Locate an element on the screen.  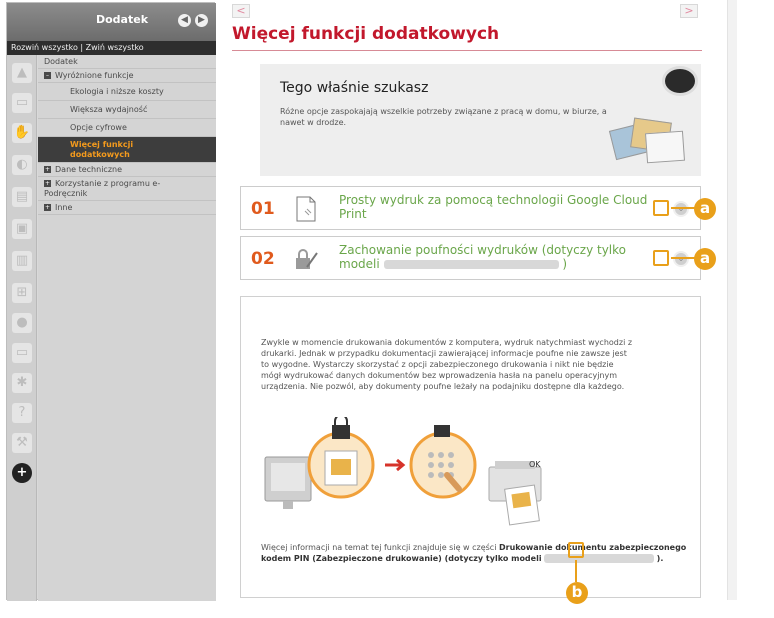
network-icon: ⊞ is located at coordinates (22, 293).